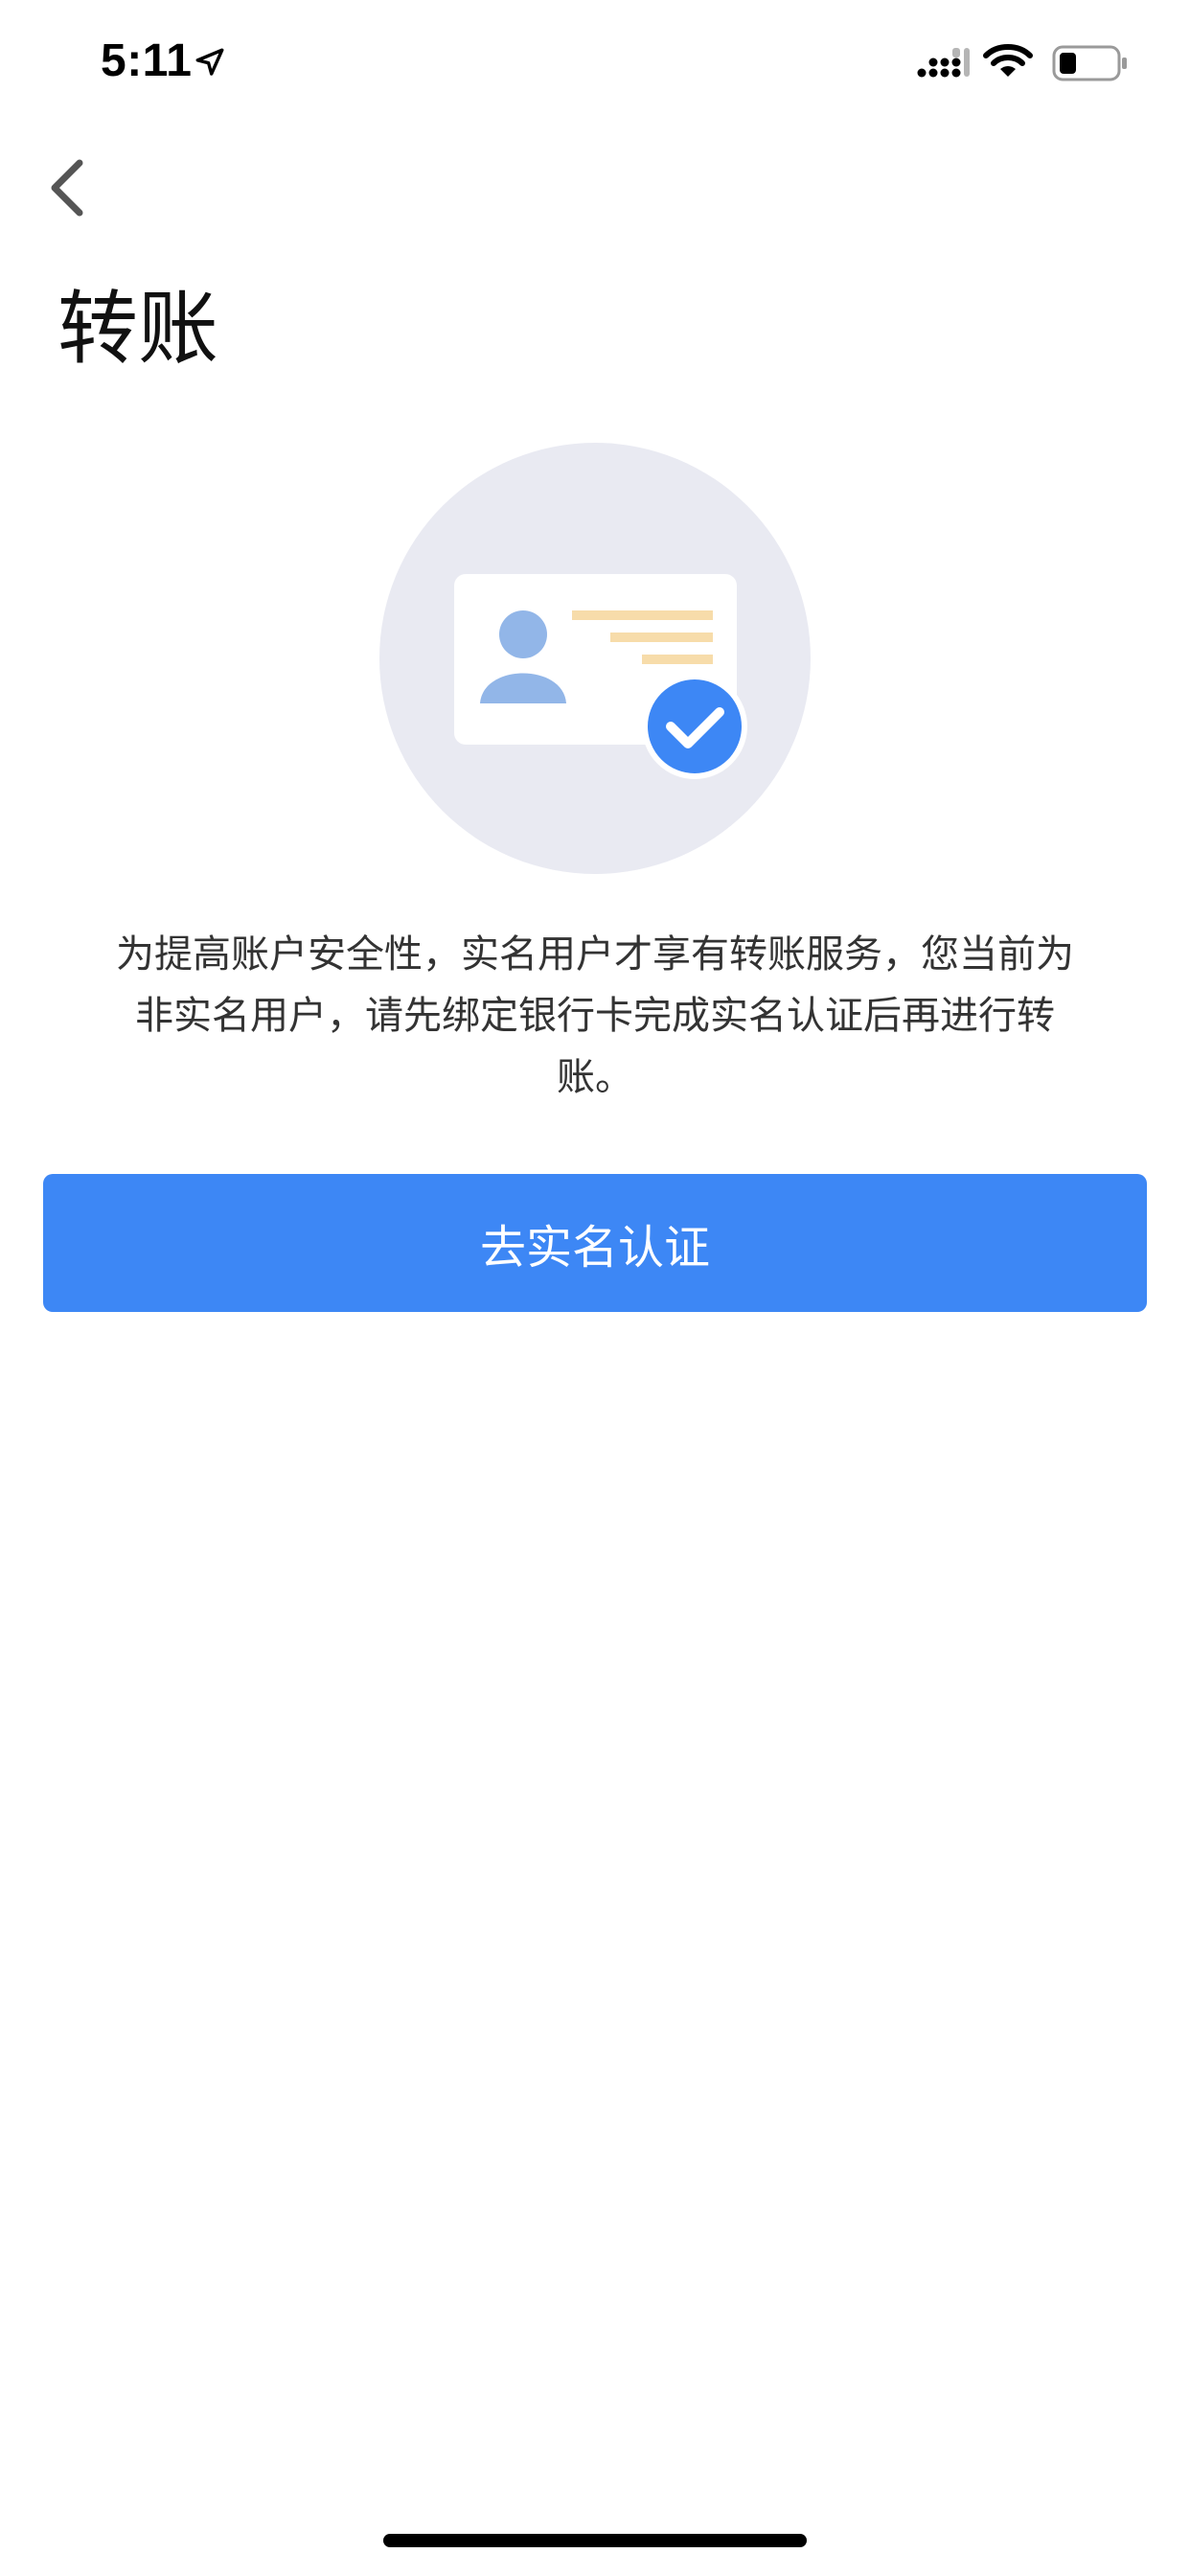 This screenshot has height=2576, width=1190. Describe the element at coordinates (595, 1243) in the screenshot. I see `verify-identity-button: 去实名认证` at that location.